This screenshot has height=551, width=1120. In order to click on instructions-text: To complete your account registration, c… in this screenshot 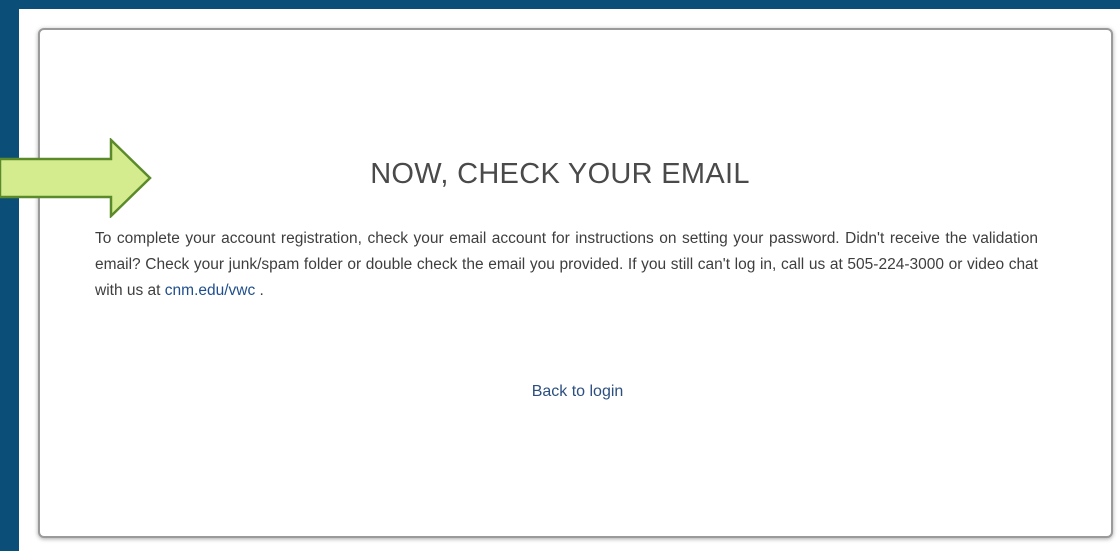, I will do `click(566, 265)`.